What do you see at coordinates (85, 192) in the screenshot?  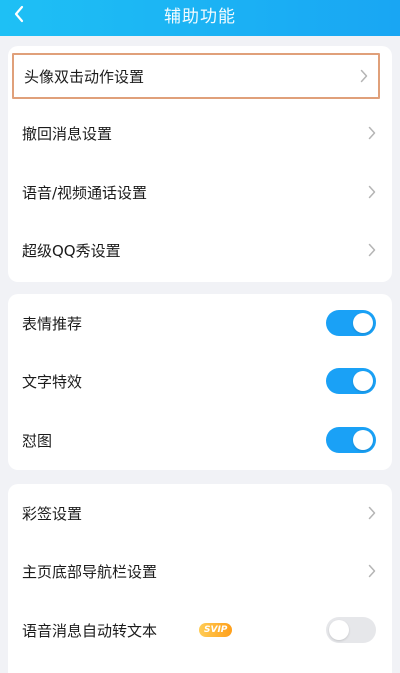 I see `row-label: 语音/视频通话设置` at bounding box center [85, 192].